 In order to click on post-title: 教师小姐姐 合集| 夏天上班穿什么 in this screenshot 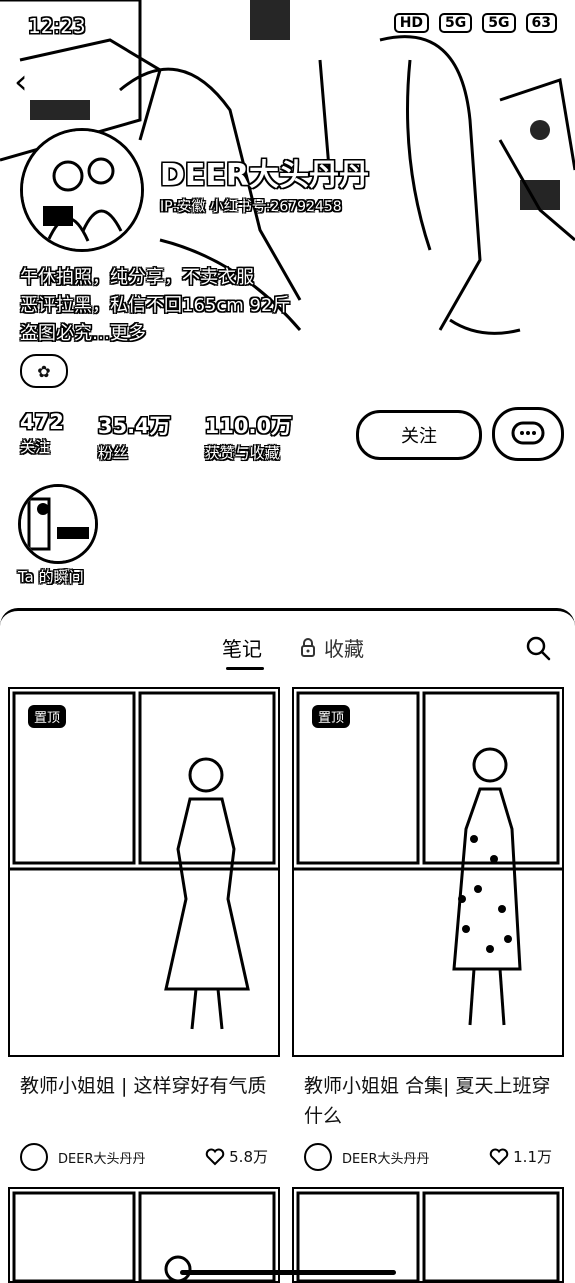, I will do `click(427, 1101)`.